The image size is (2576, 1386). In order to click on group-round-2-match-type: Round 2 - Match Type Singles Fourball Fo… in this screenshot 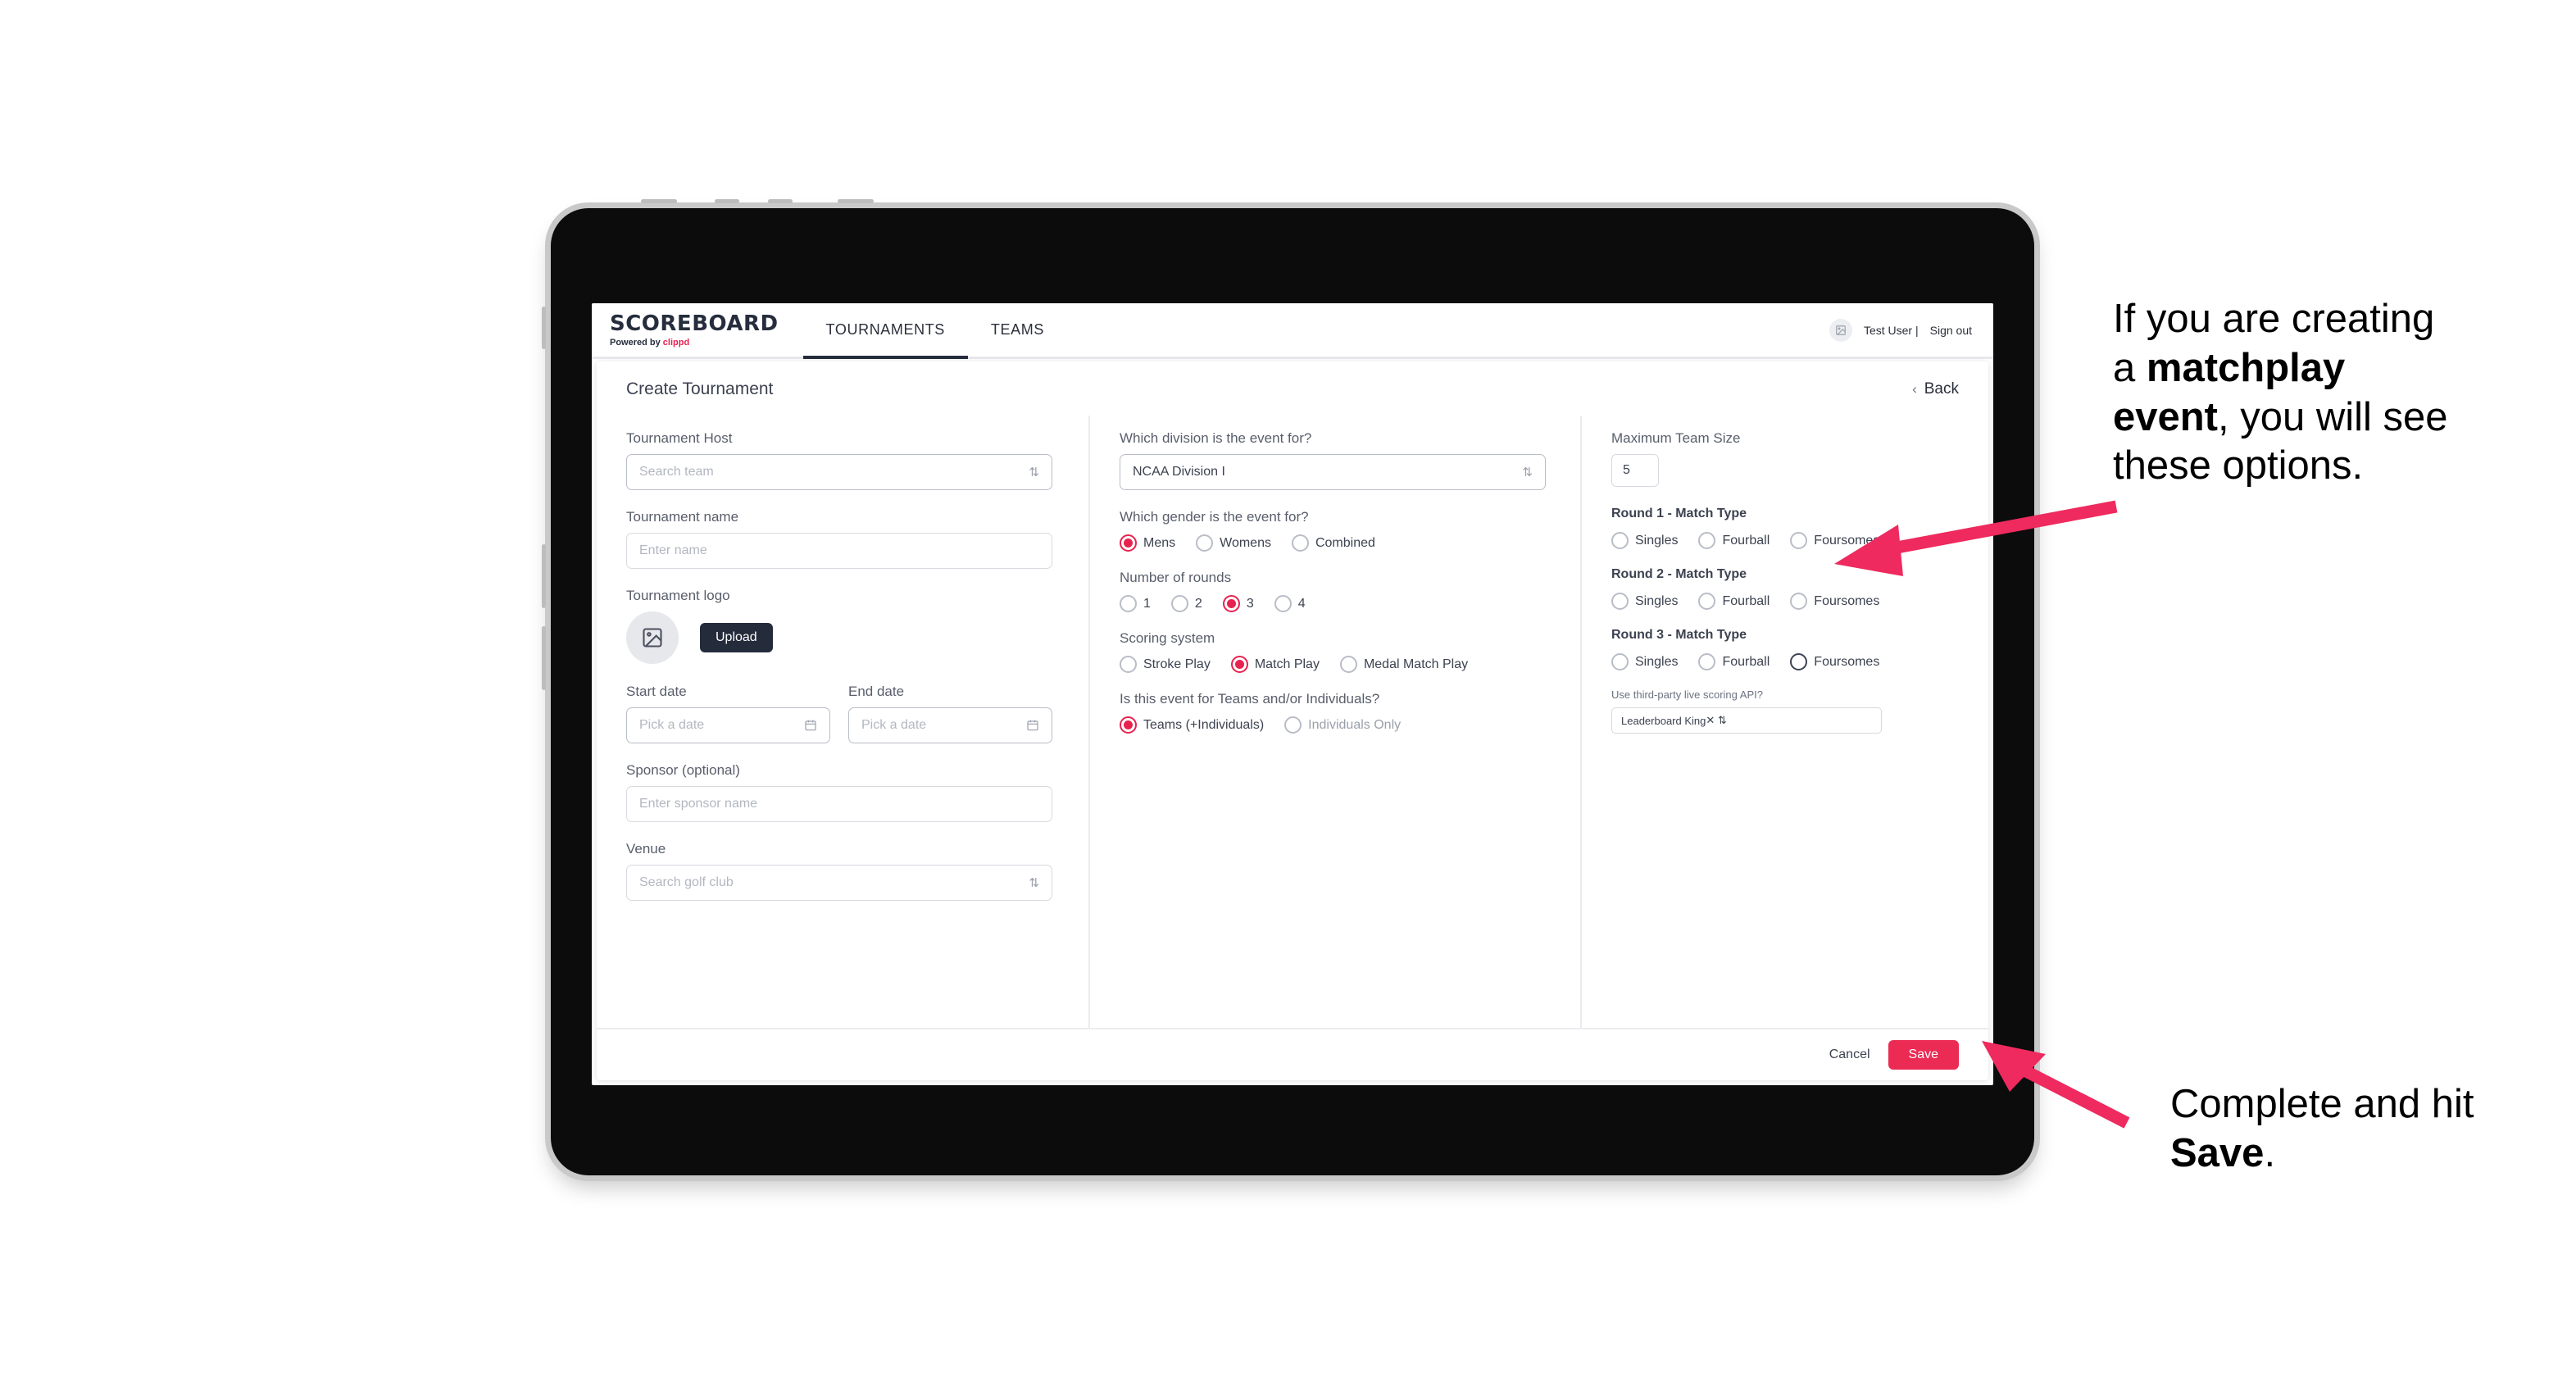, I will do `click(1785, 588)`.